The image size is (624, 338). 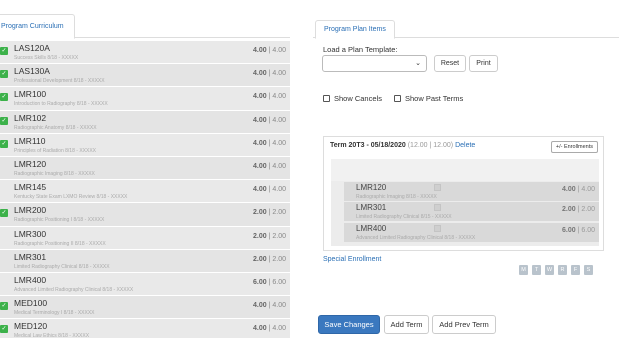 I want to click on credits-earned: 6.00, so click(x=279, y=282).